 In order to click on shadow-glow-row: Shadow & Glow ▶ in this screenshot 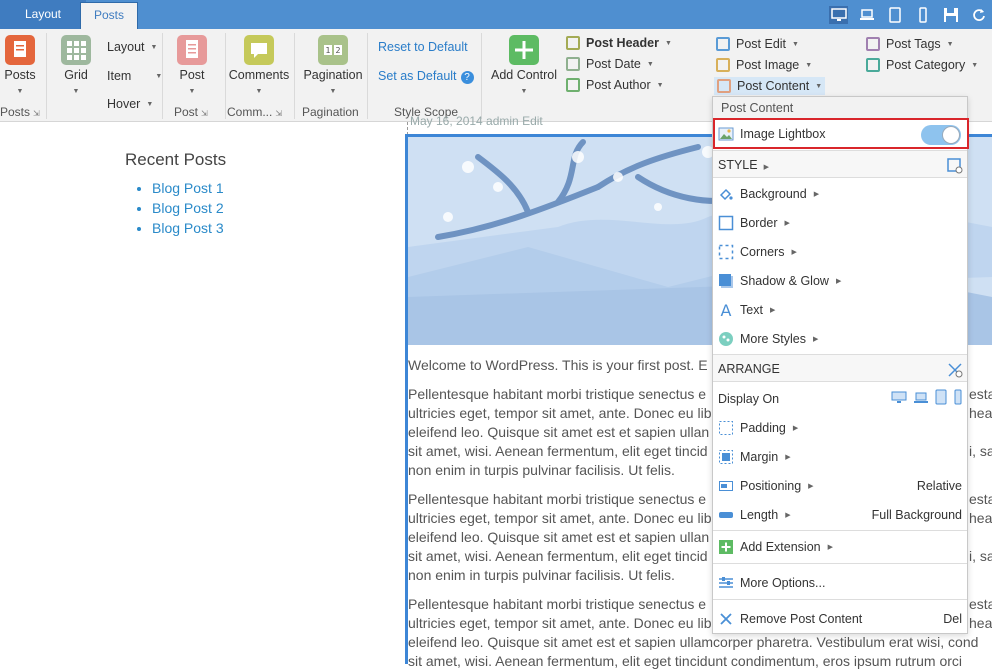, I will do `click(840, 280)`.